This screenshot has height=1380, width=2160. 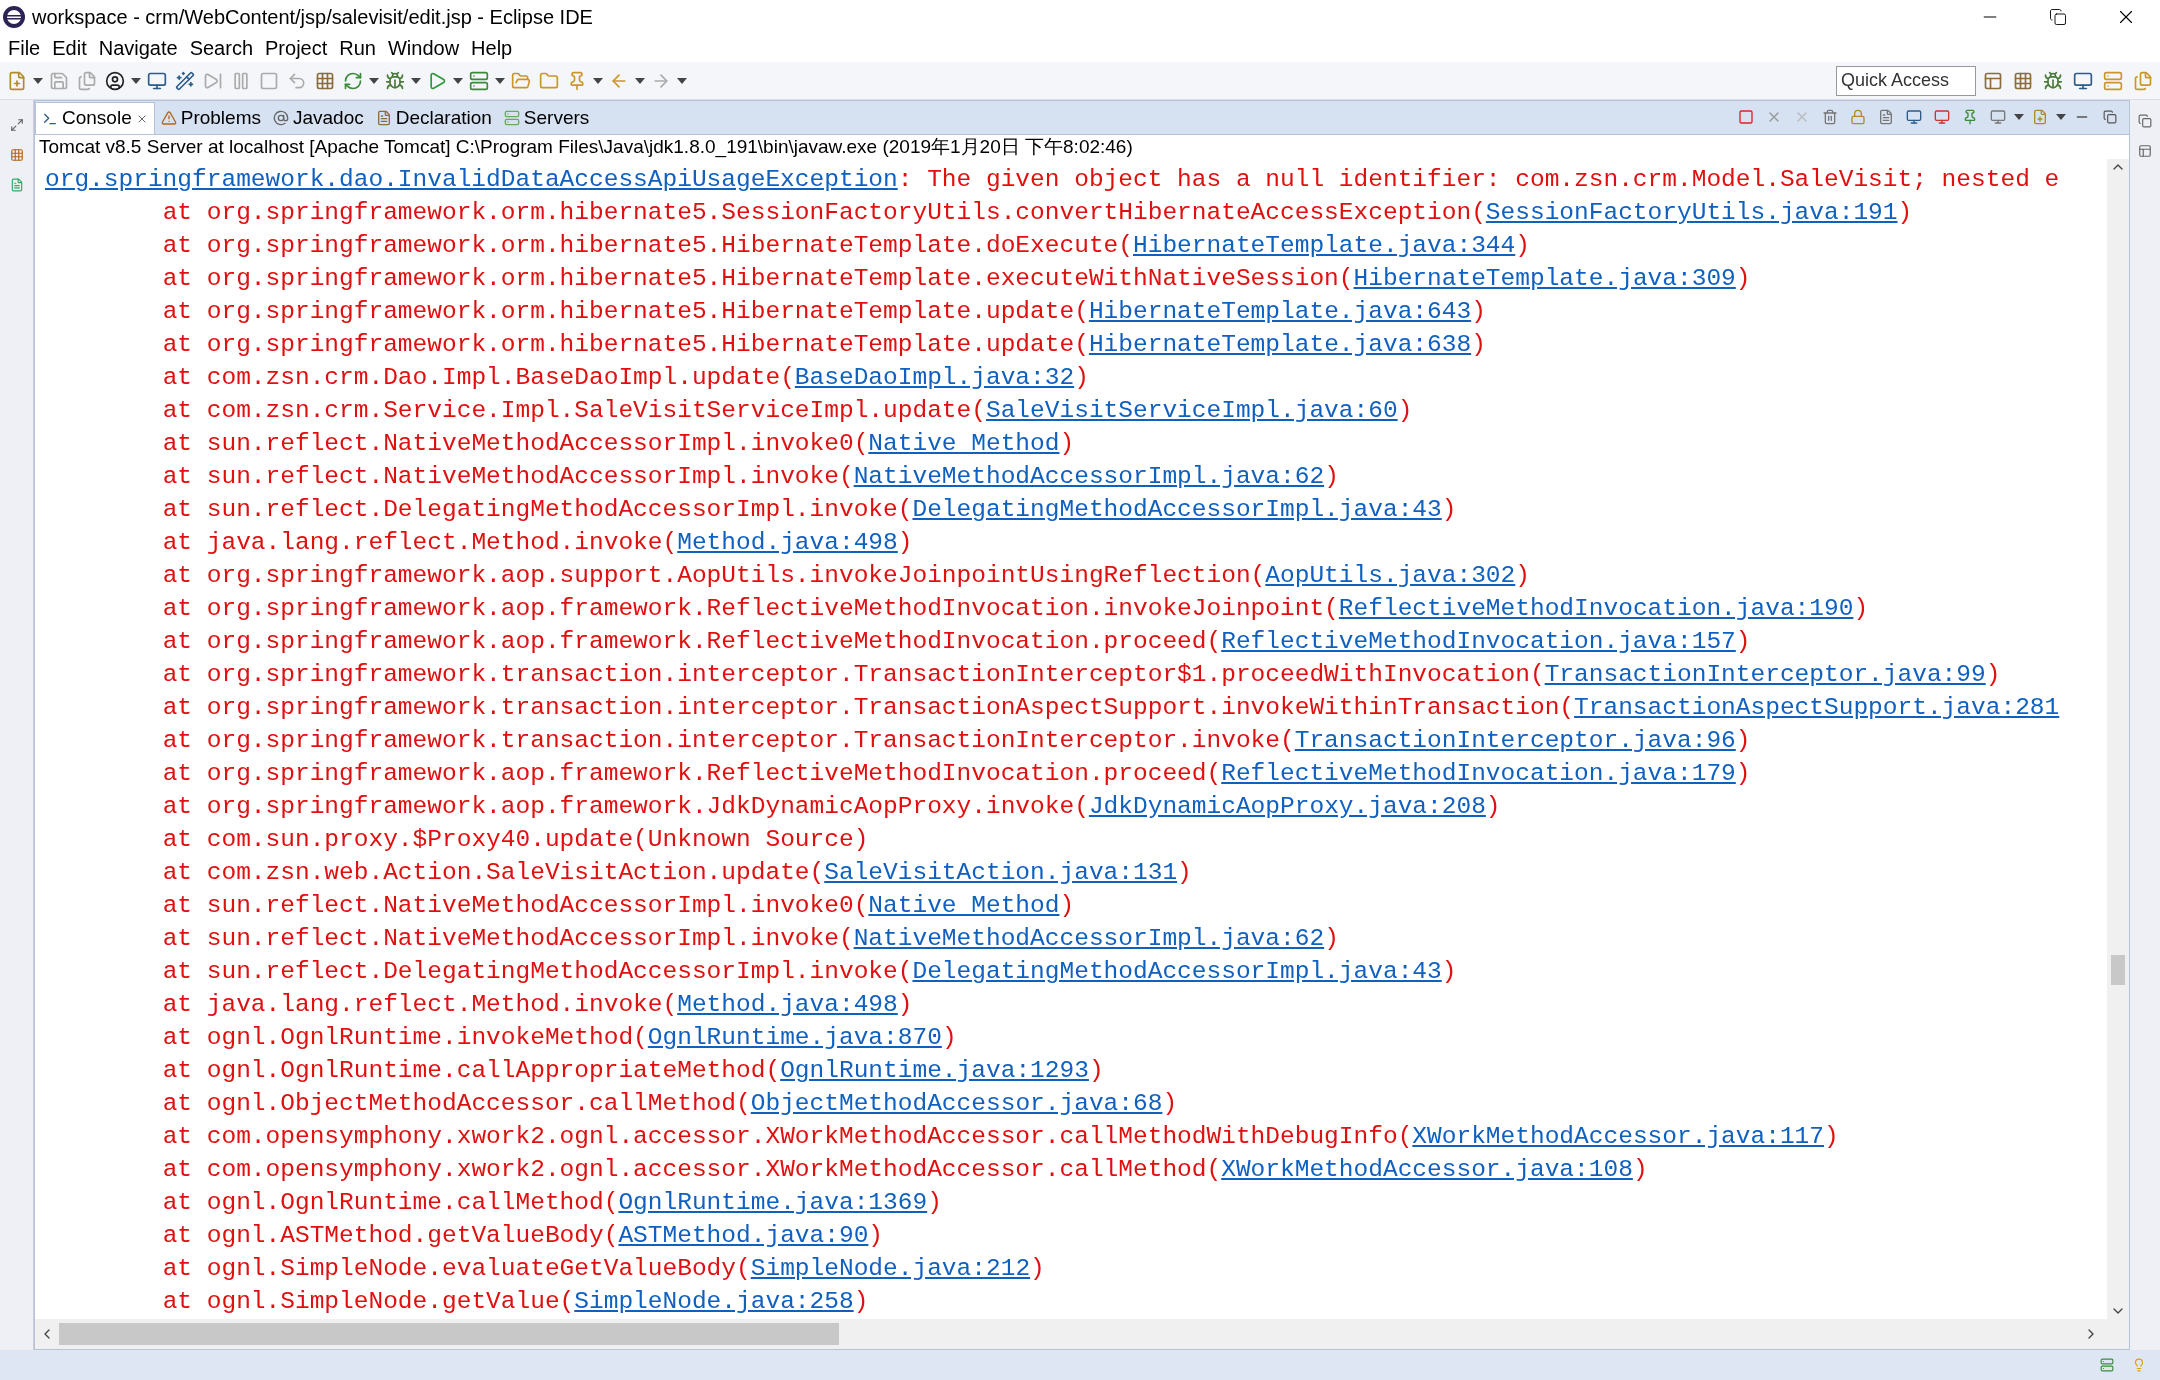 What do you see at coordinates (1081, 675) in the screenshot?
I see `stack-trace-line: at org.springframework.transaction.interceptor.TransactionInterceptor$1.proceedWithInvocation(TransactionInterceptor.java:99)` at bounding box center [1081, 675].